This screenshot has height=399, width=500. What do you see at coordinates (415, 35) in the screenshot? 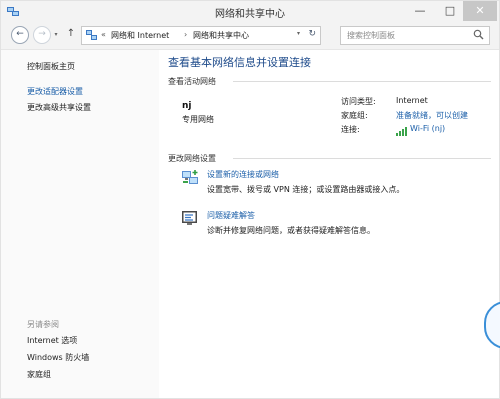
I see `search-input: 搜索控制面板` at bounding box center [415, 35].